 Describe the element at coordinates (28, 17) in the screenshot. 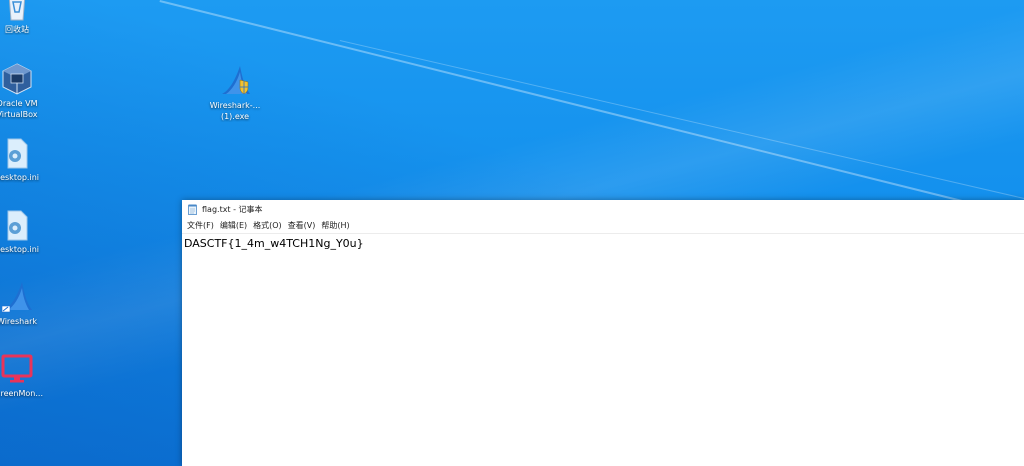

I see `desktop-icon-recycle-bin: 回收站` at that location.